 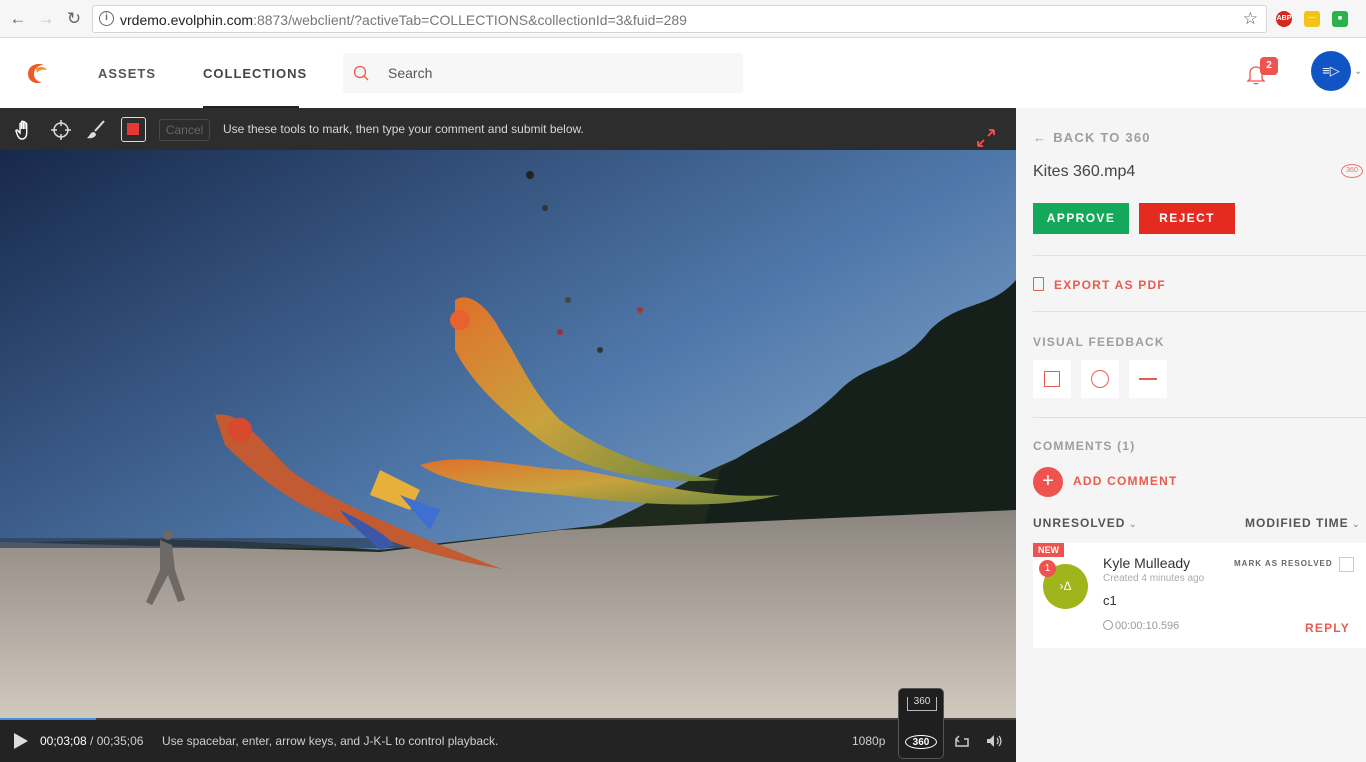 What do you see at coordinates (187, 20) in the screenshot?
I see `url-host: vrdemo.evolphin.com` at bounding box center [187, 20].